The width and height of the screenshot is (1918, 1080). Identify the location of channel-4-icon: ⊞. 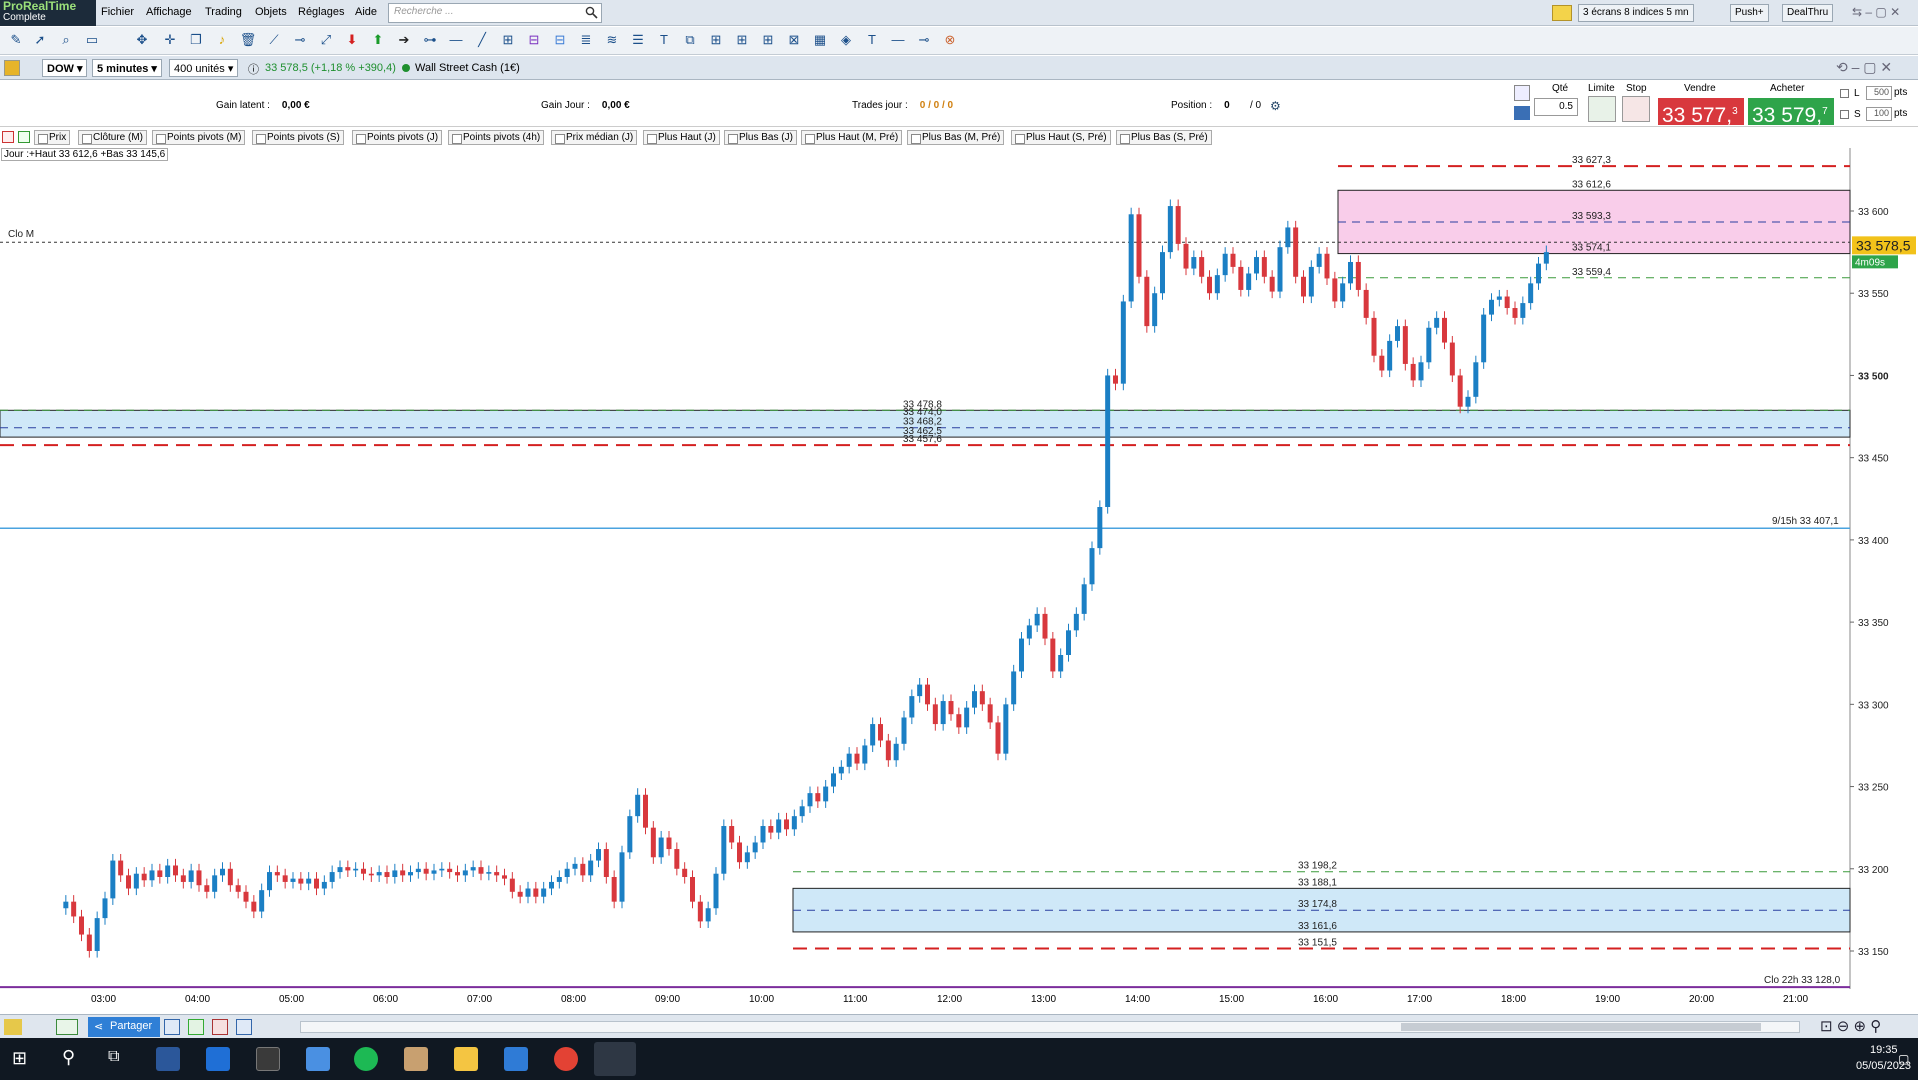
(768, 40).